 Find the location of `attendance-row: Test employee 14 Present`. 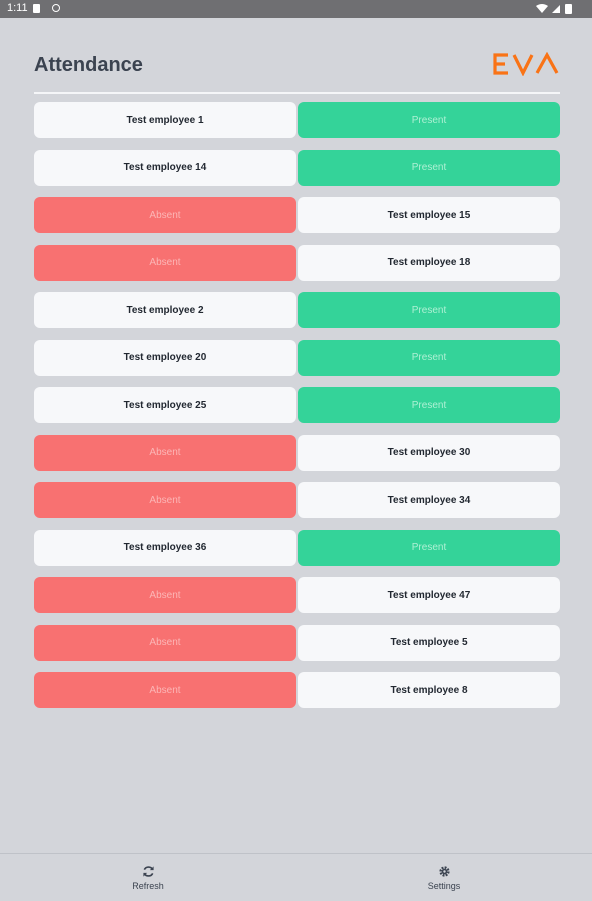

attendance-row: Test employee 14 Present is located at coordinates (297, 167).